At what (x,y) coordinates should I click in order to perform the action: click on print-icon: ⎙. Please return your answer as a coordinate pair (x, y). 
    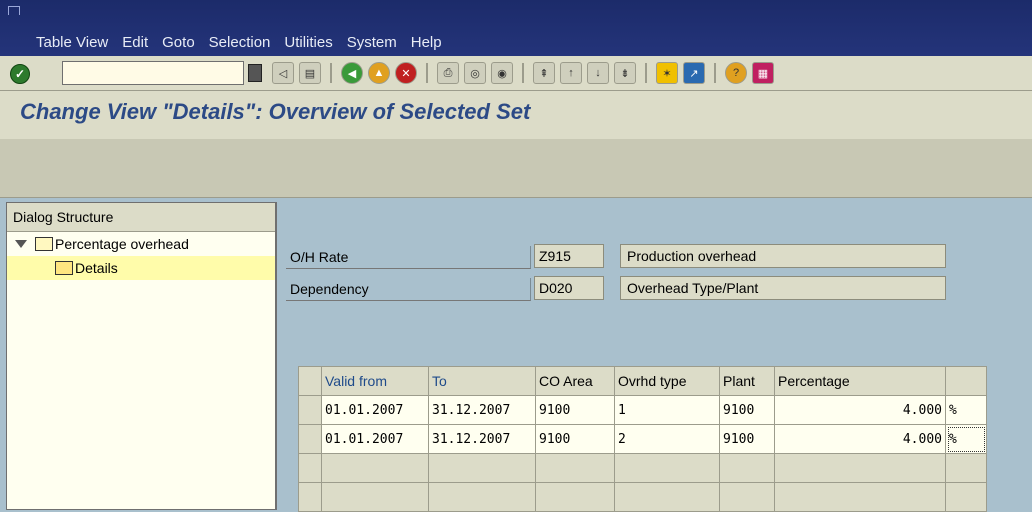
    Looking at the image, I should click on (448, 73).